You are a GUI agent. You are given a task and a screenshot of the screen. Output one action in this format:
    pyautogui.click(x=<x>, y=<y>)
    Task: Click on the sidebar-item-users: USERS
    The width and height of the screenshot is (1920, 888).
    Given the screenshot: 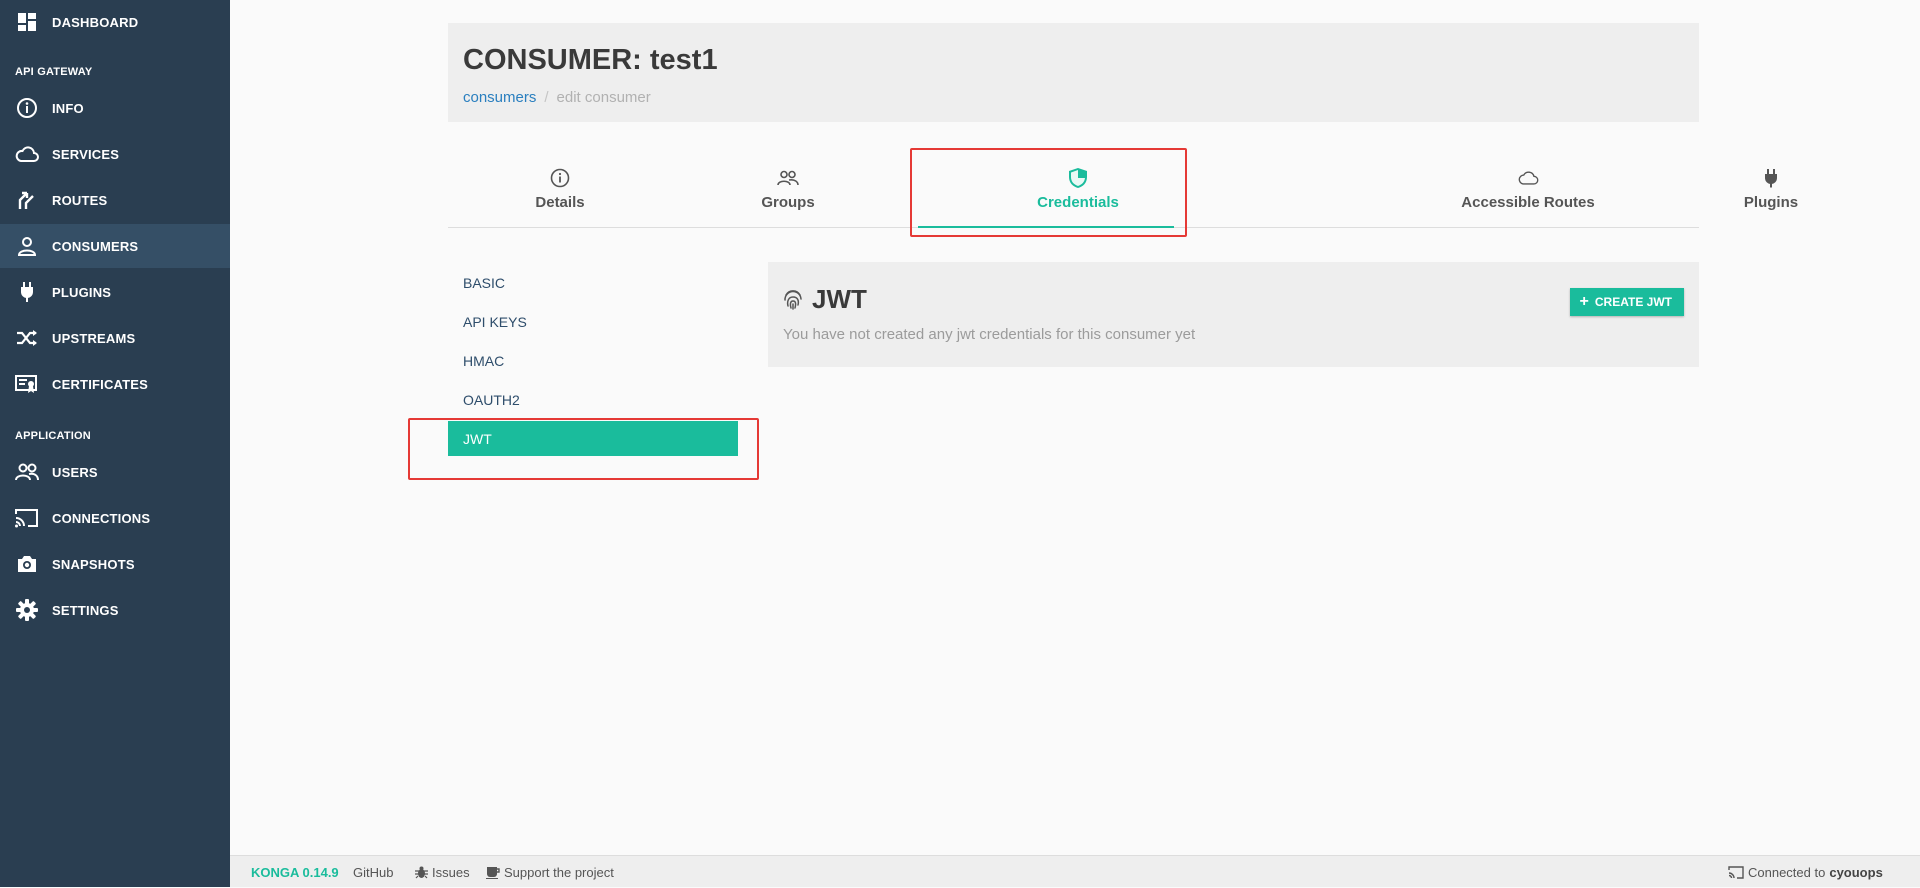 What is the action you would take?
    pyautogui.click(x=115, y=472)
    